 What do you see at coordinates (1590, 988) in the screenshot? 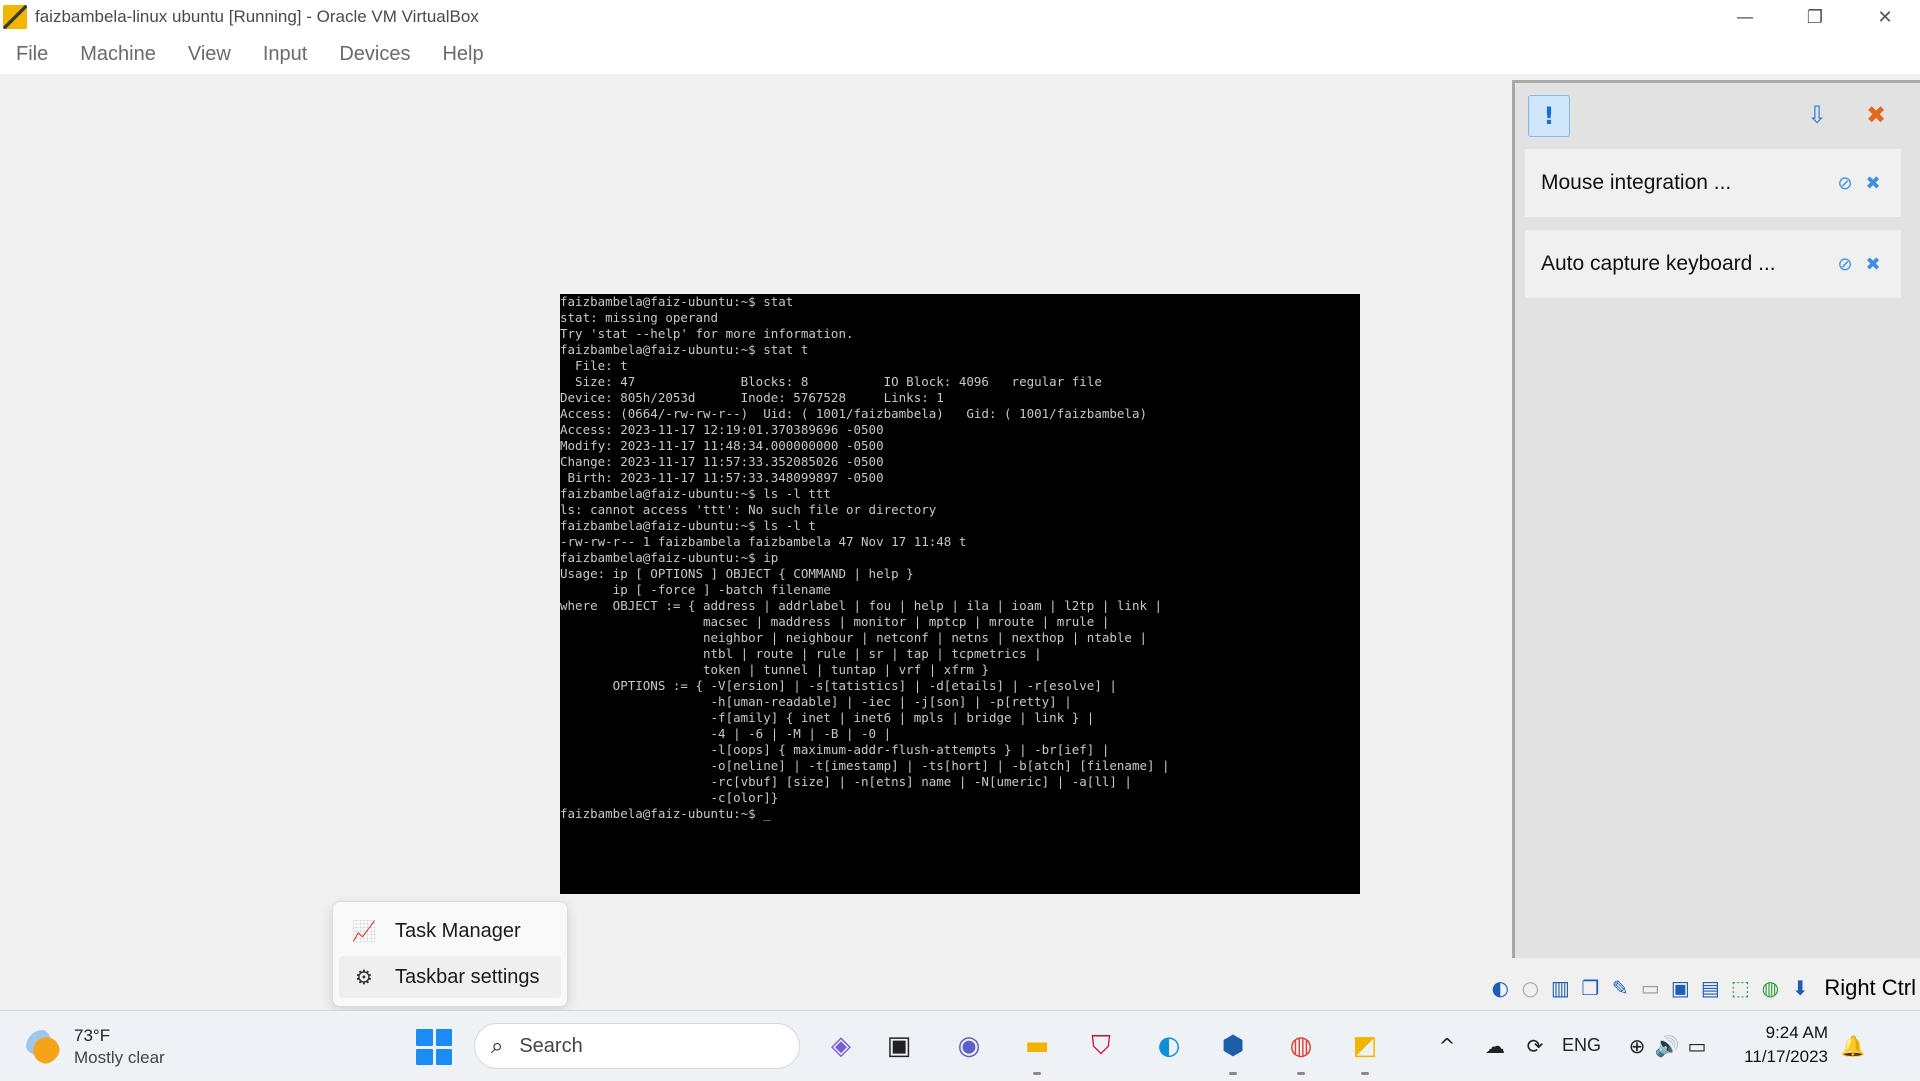
I see `network-adapter-icon: ❐` at bounding box center [1590, 988].